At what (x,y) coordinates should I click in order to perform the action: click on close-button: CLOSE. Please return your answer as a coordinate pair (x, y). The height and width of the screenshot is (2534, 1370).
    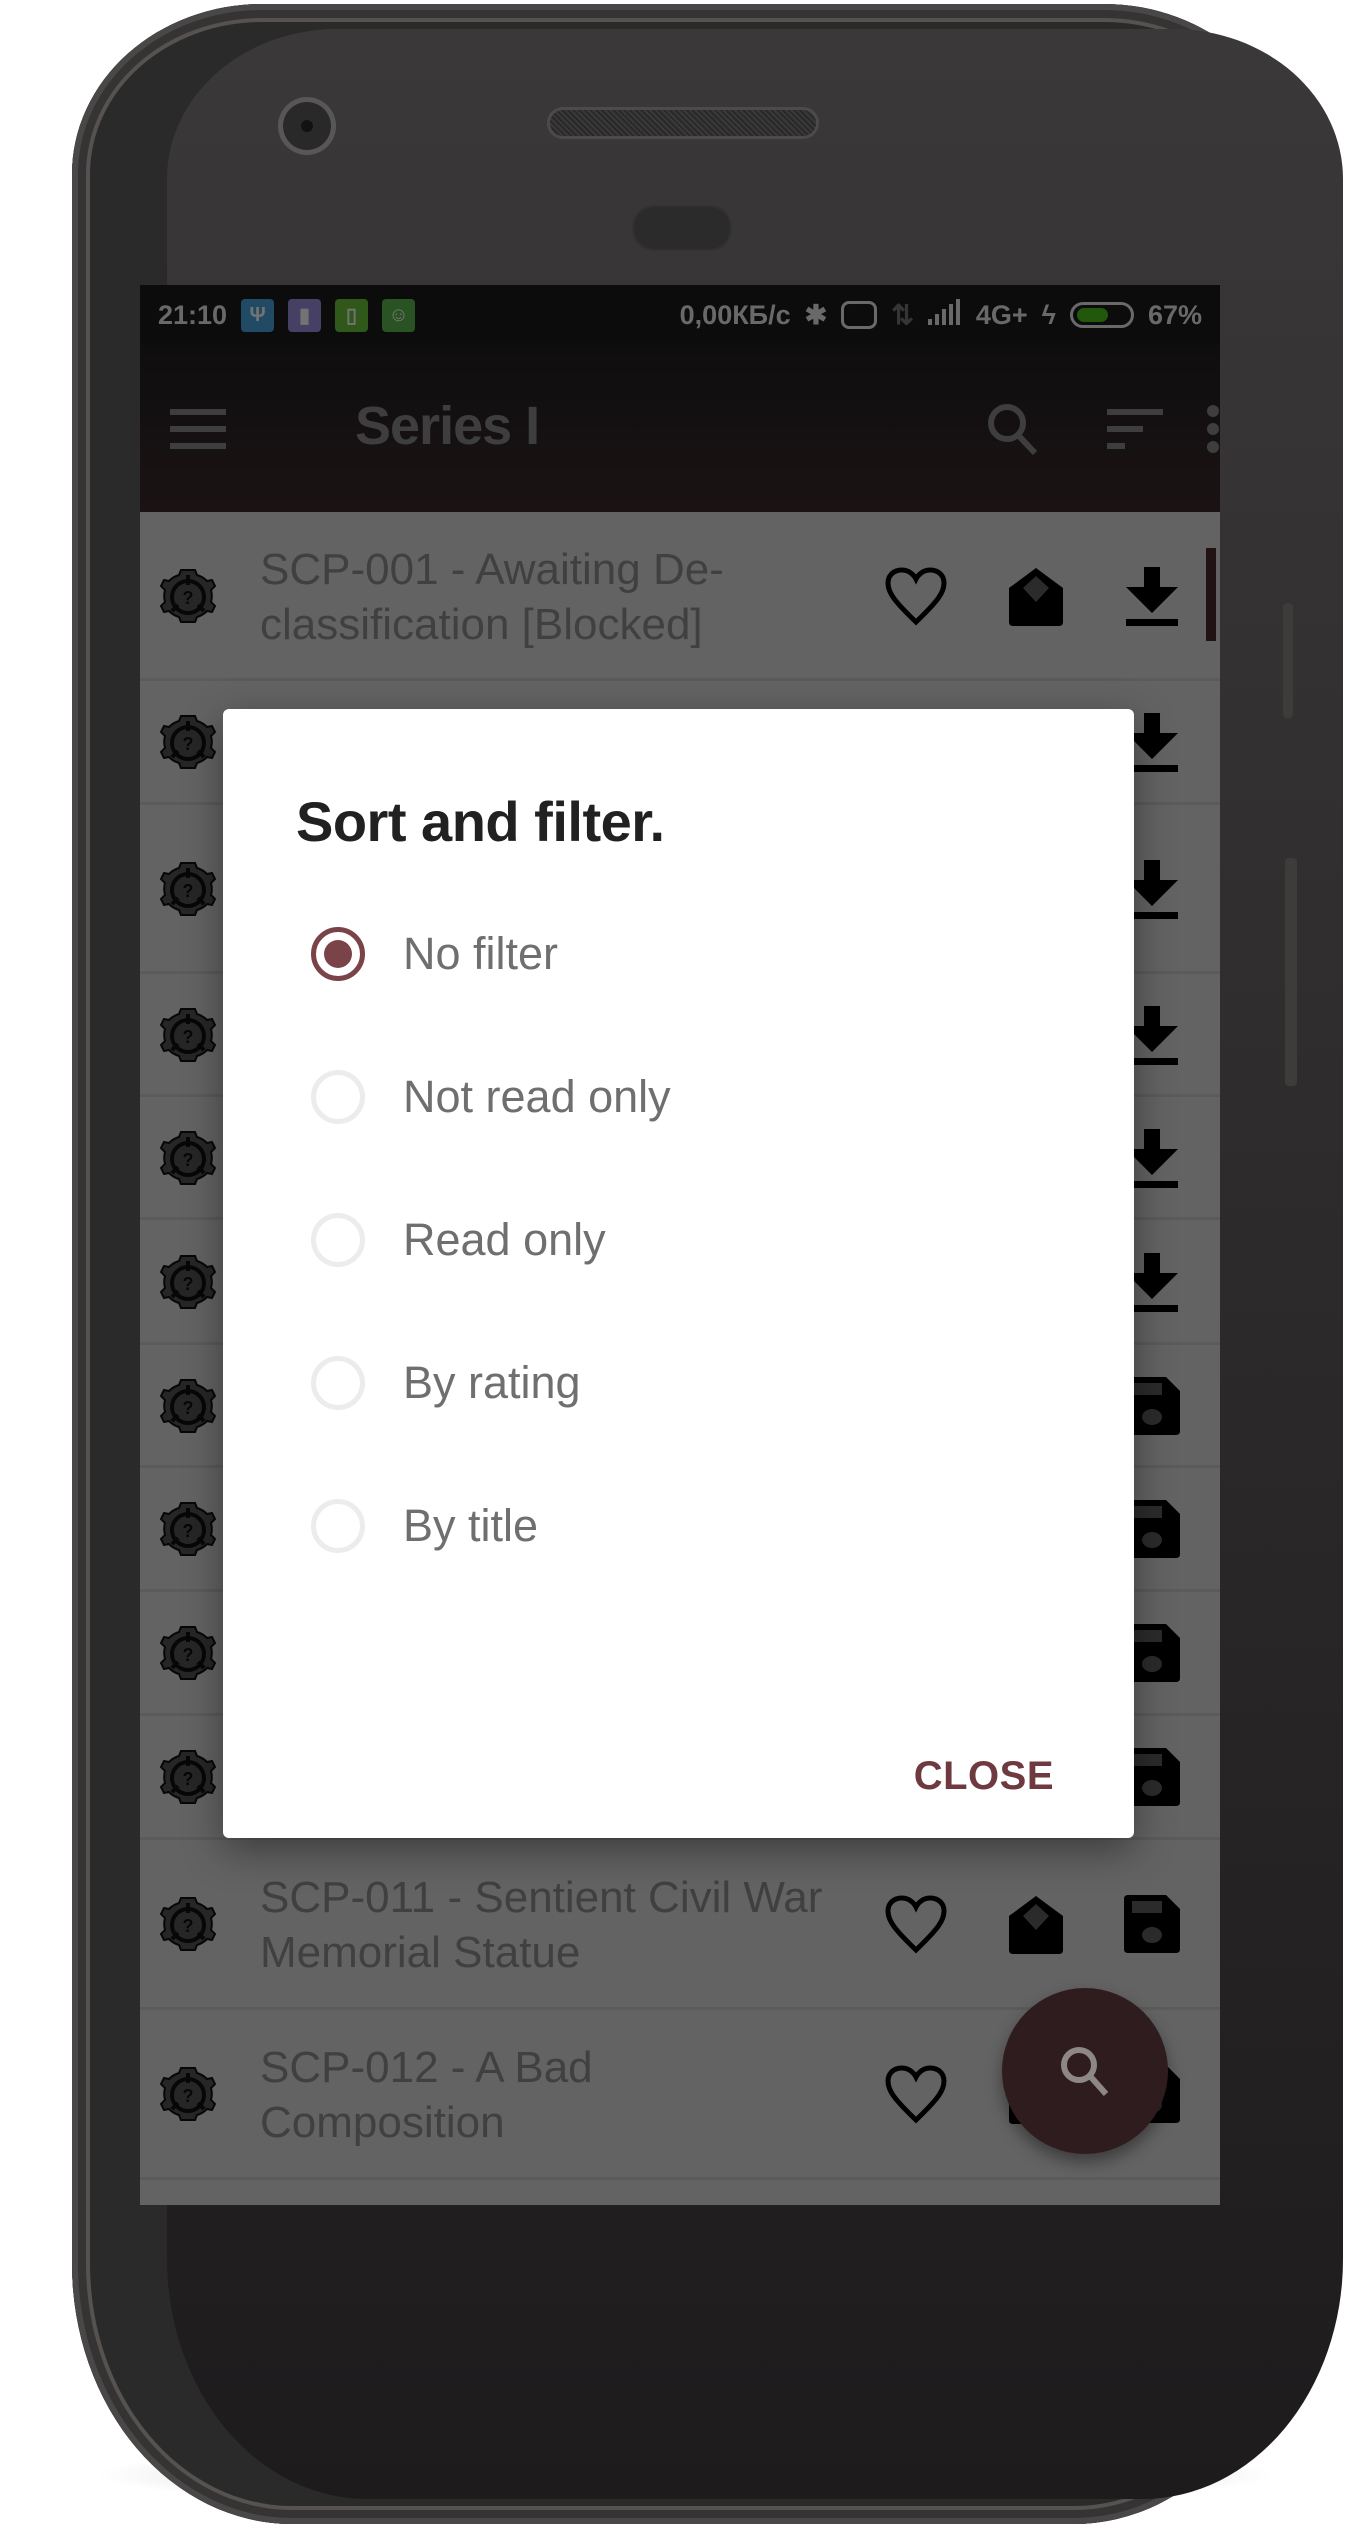
    Looking at the image, I should click on (984, 1776).